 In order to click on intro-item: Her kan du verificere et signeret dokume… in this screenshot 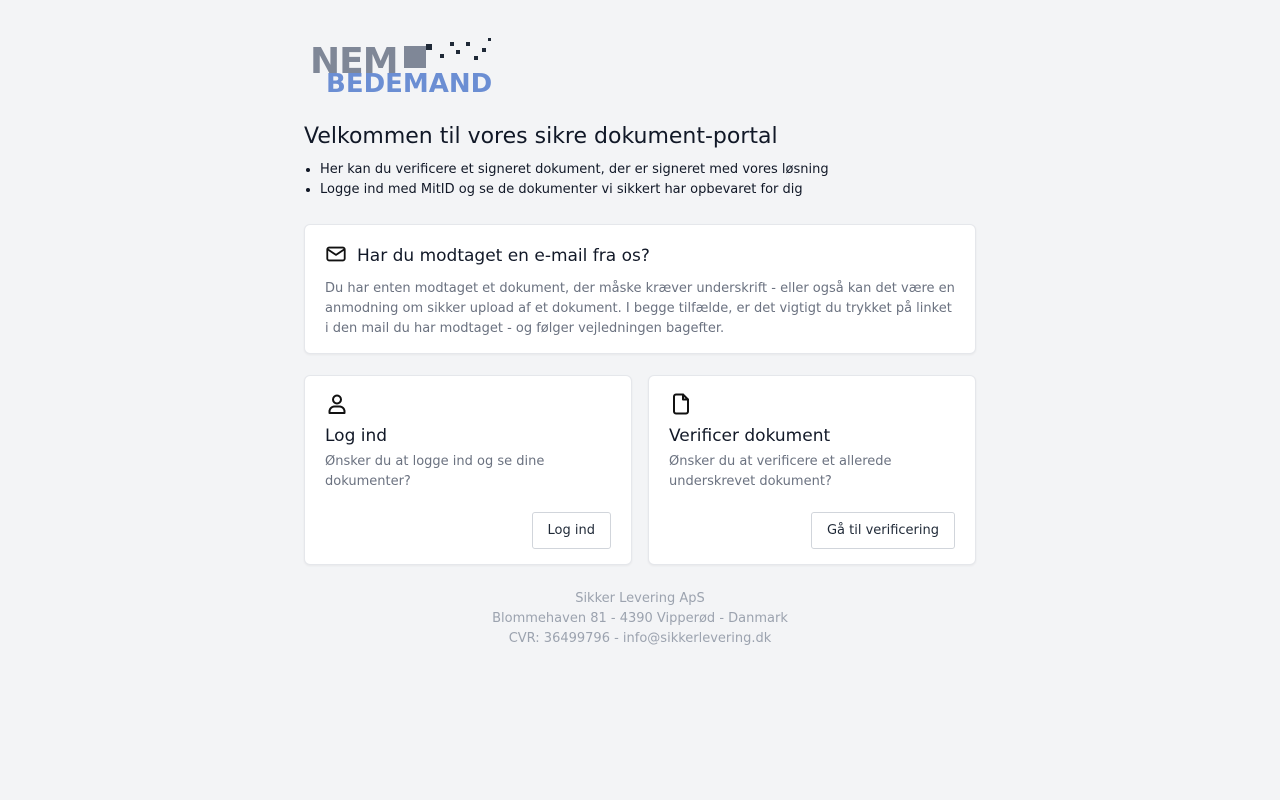, I will do `click(648, 170)`.